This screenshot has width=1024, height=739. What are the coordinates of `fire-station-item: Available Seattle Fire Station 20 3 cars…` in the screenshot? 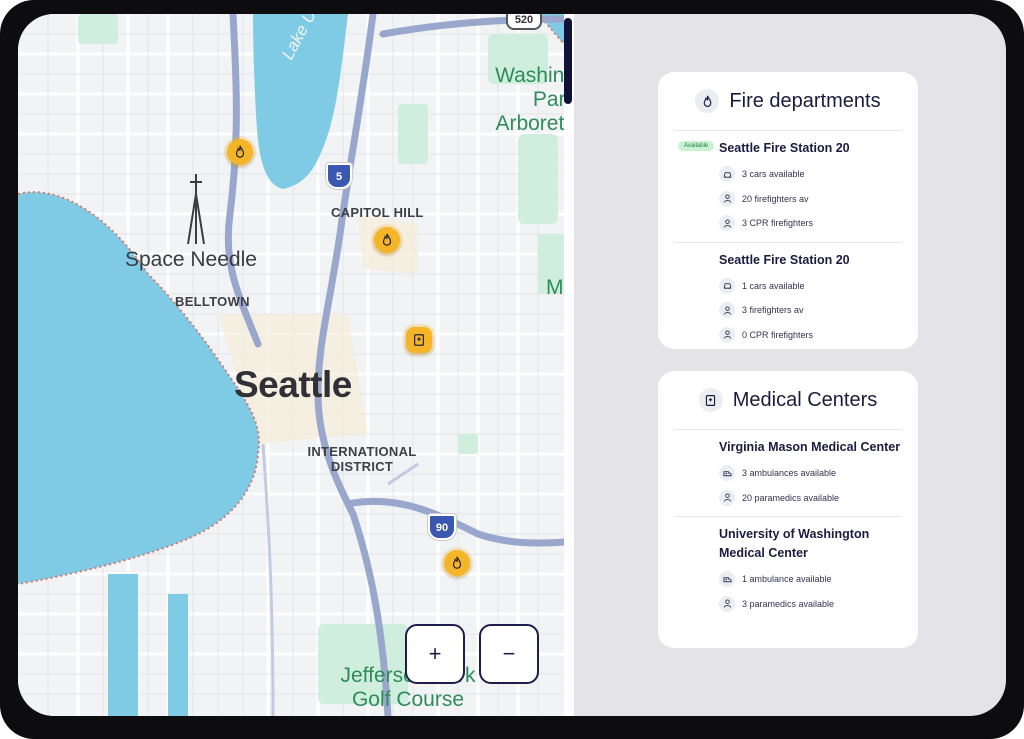 It's located at (788, 187).